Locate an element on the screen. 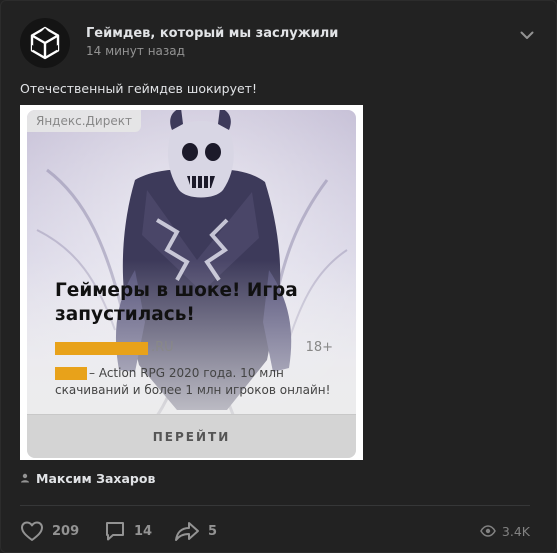  share-arrow-icon is located at coordinates (187, 531).